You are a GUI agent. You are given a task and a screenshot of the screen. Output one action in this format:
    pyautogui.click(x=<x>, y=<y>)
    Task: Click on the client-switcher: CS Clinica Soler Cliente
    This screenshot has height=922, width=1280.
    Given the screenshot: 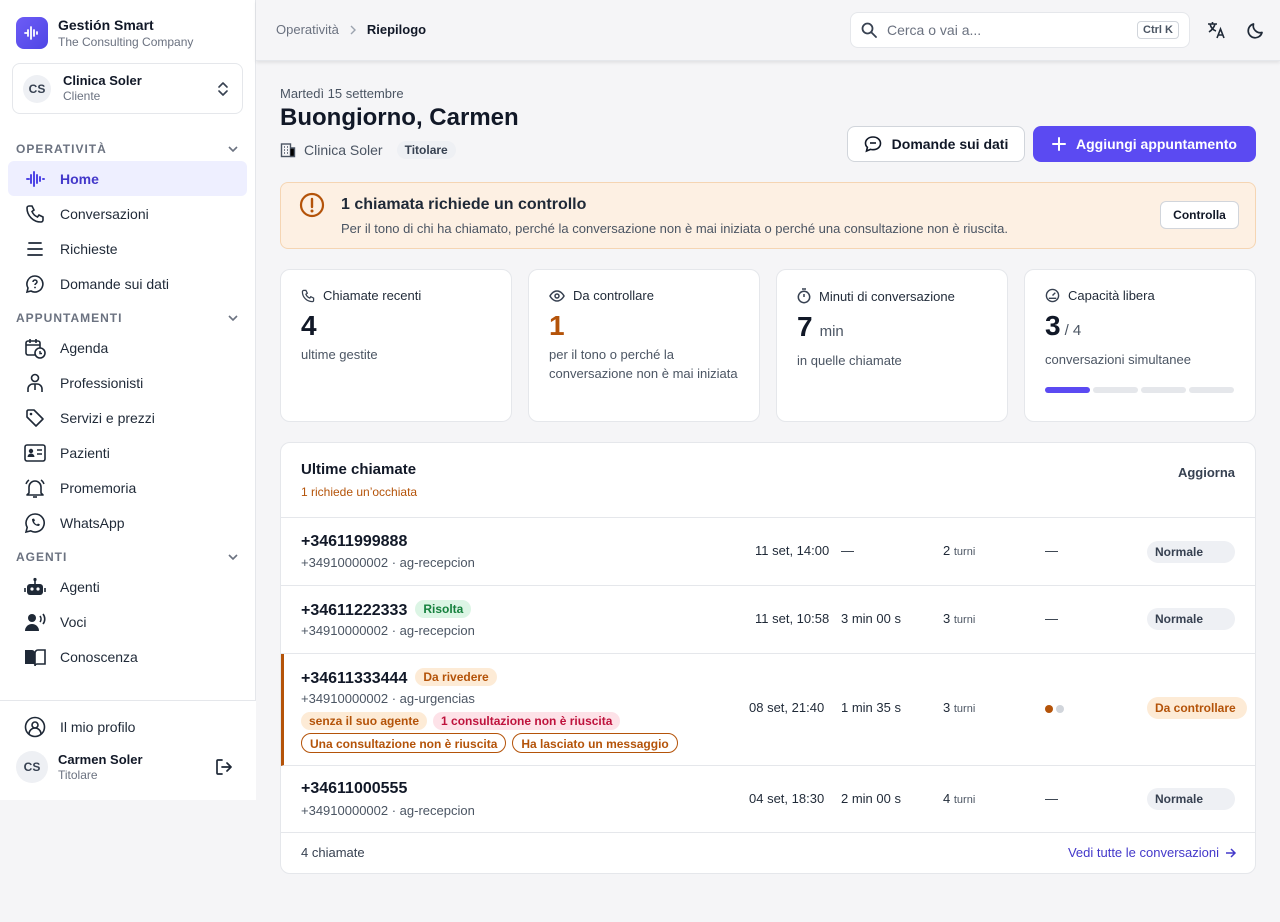 What is the action you would take?
    pyautogui.click(x=127, y=88)
    